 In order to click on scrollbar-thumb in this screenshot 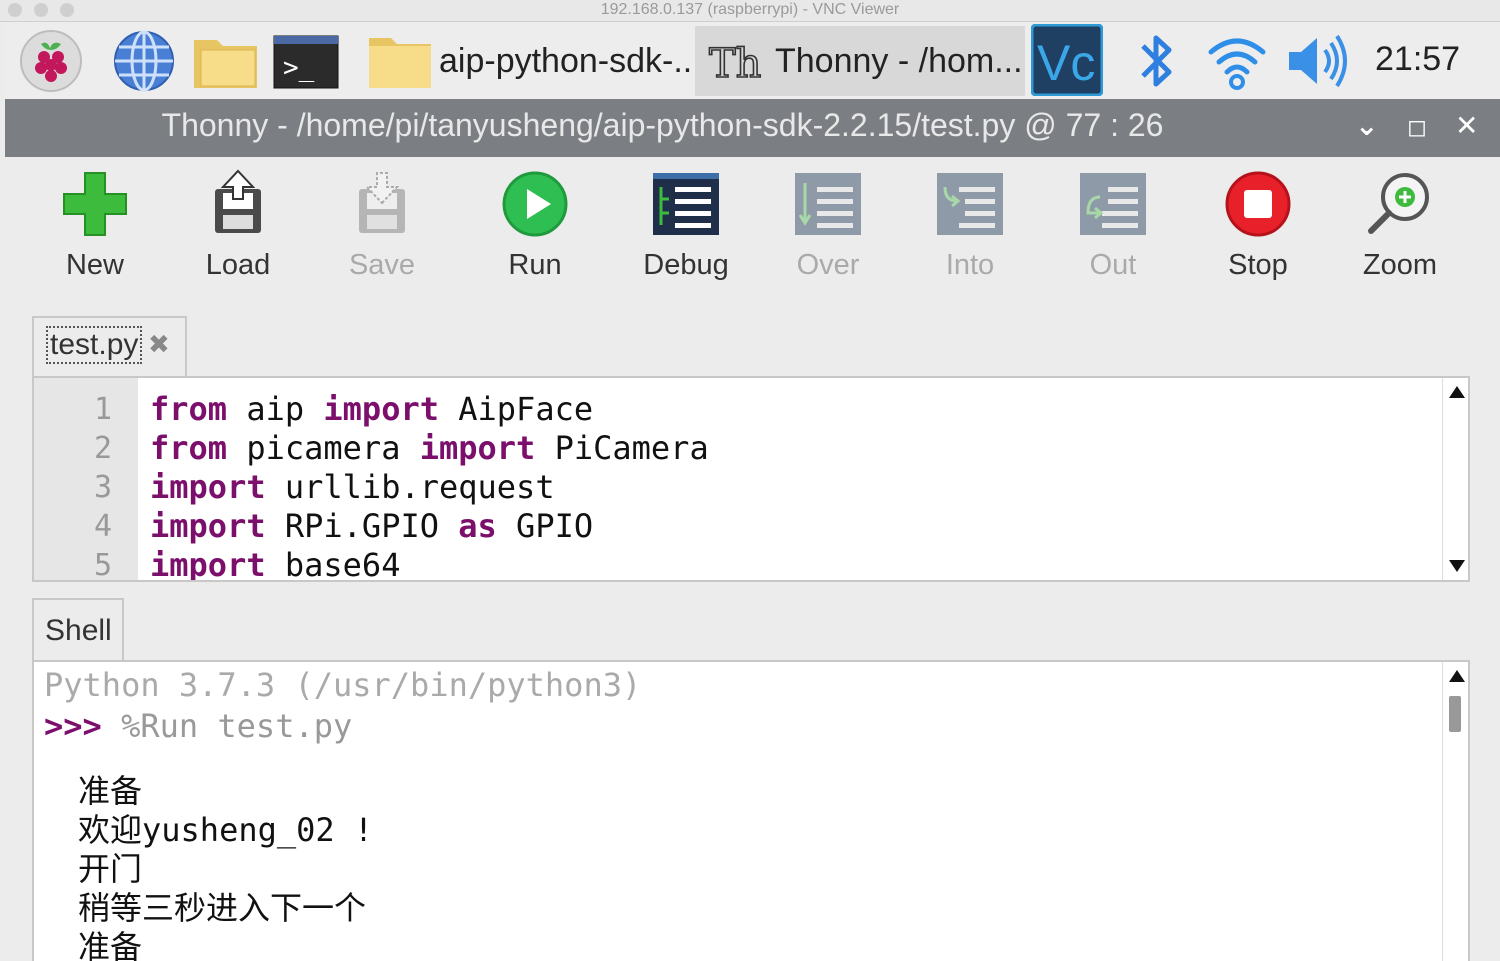, I will do `click(1455, 714)`.